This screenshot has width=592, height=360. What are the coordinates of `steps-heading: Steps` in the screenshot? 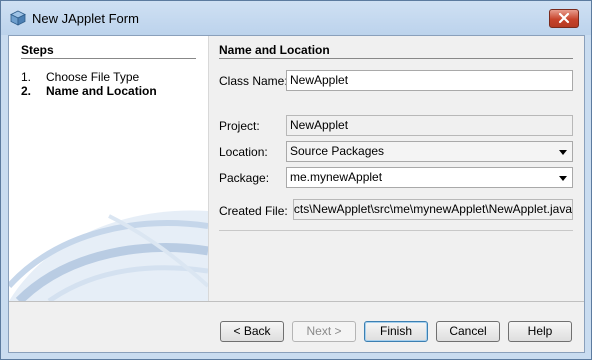 It's located at (37, 50).